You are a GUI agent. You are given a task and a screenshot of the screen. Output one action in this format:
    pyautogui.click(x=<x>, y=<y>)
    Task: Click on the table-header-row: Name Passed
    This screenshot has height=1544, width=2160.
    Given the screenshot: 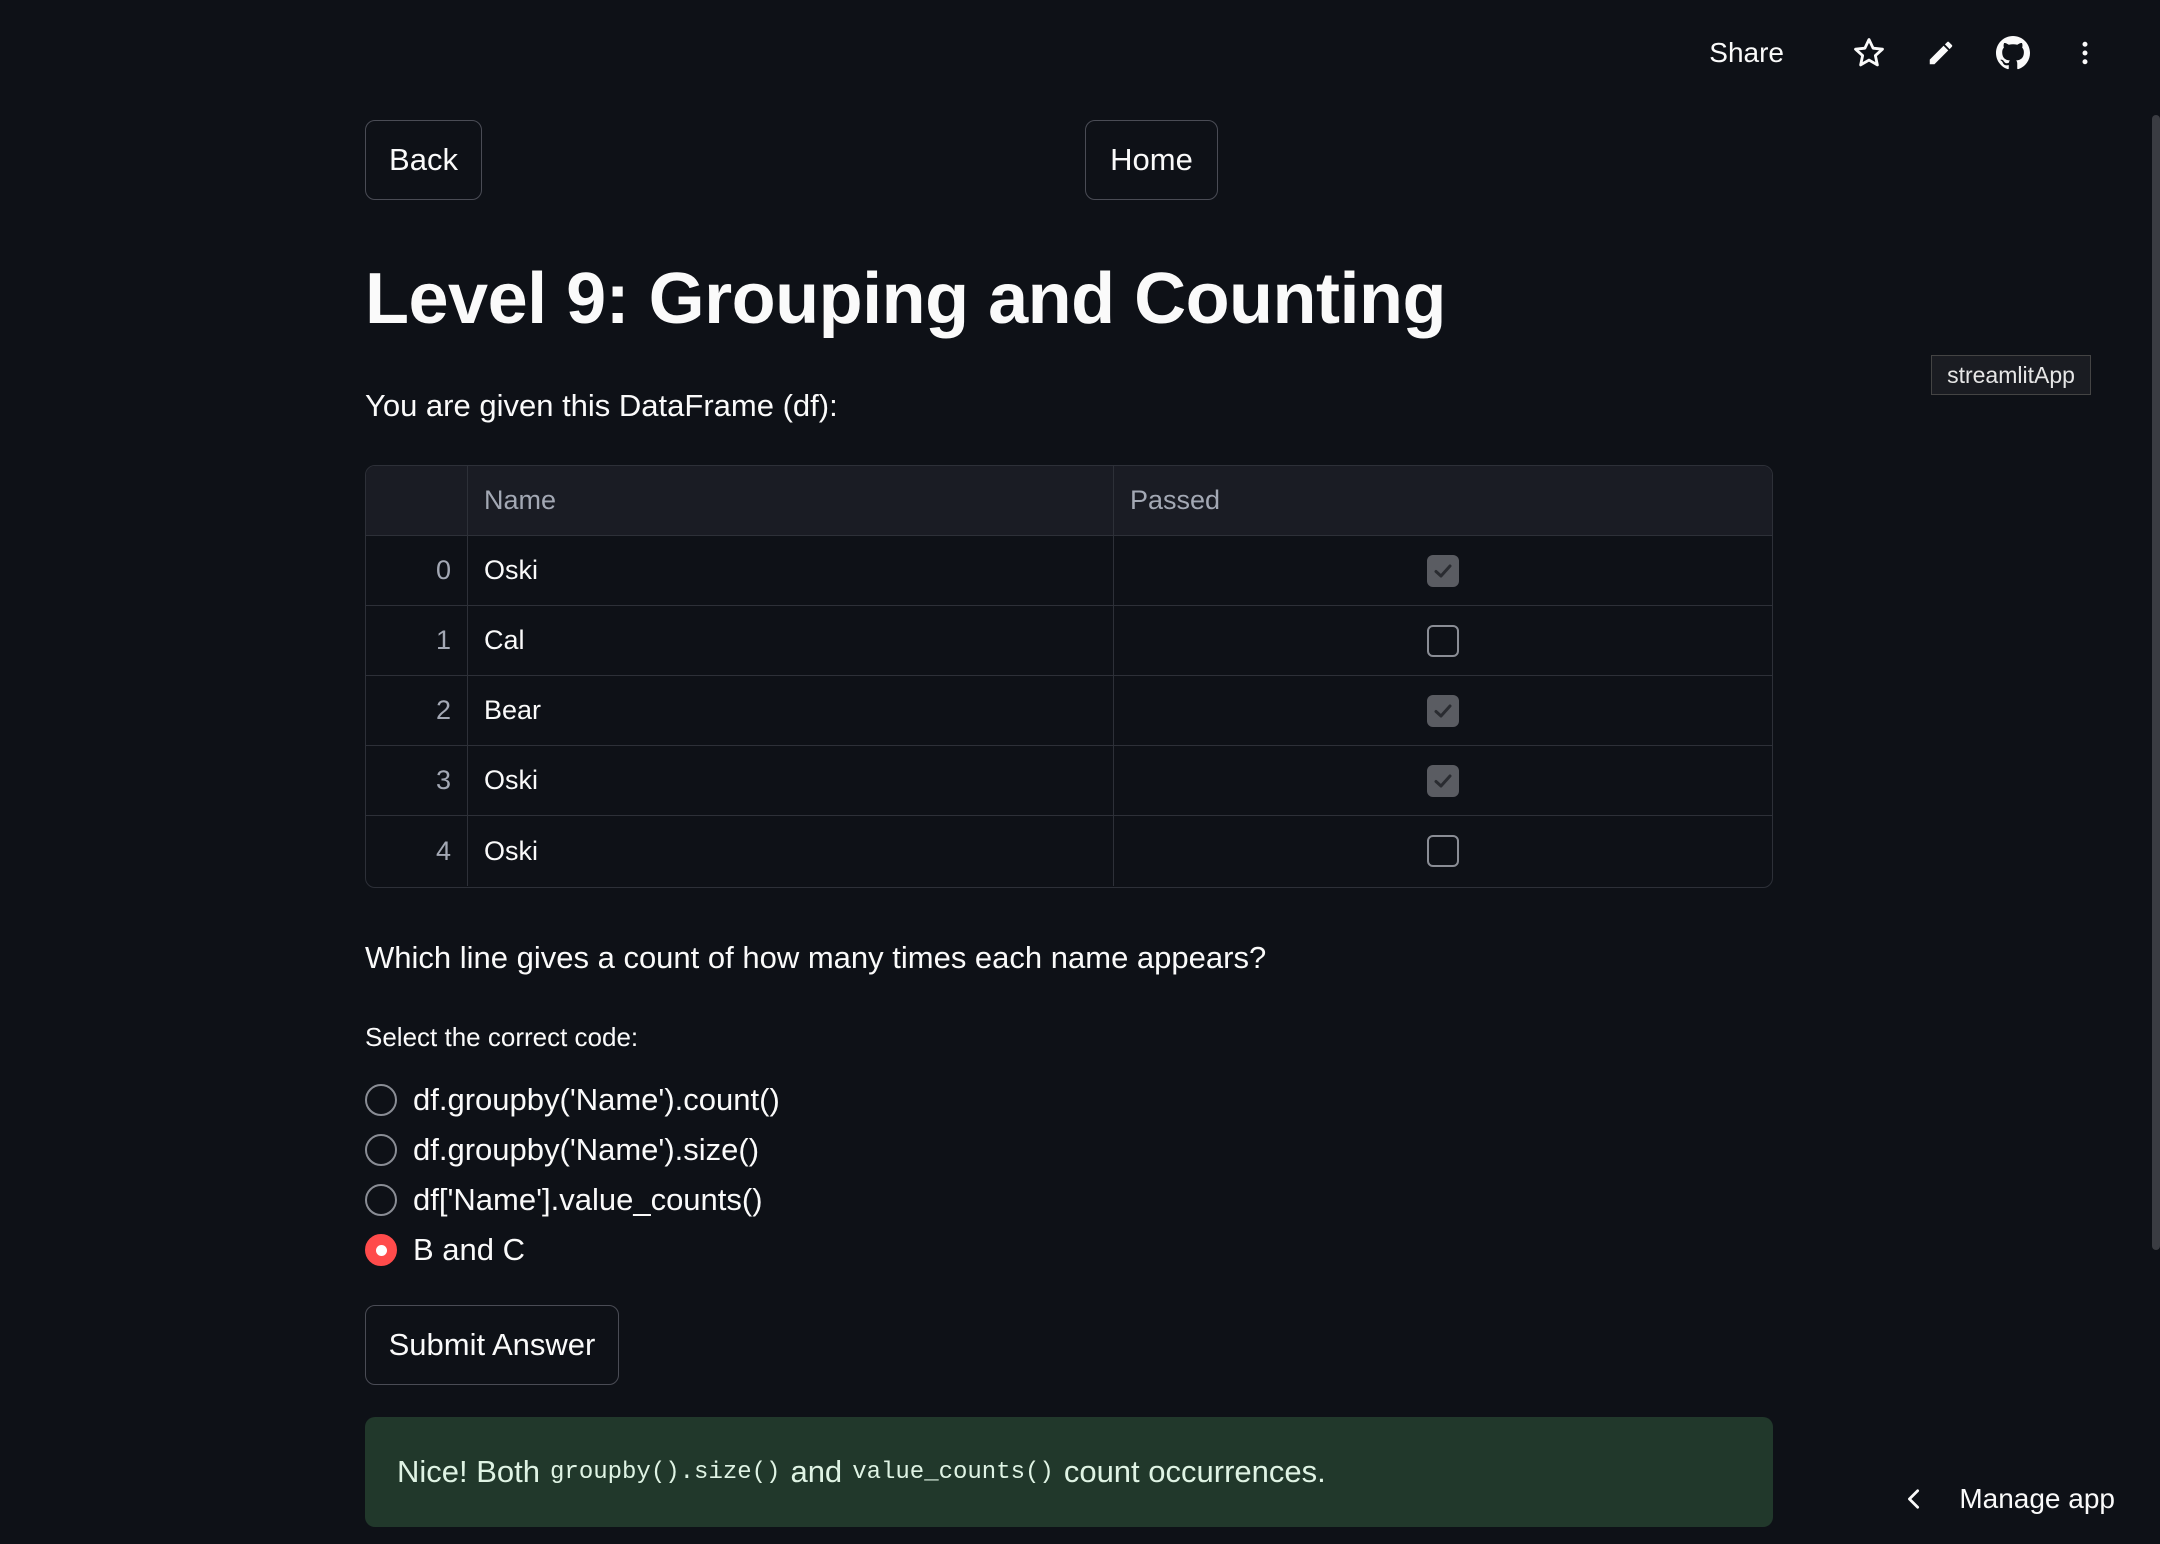 What is the action you would take?
    pyautogui.click(x=1069, y=501)
    